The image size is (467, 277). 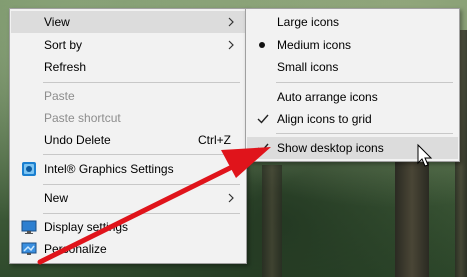 What do you see at coordinates (29, 227) in the screenshot?
I see `display-monitor-icon` at bounding box center [29, 227].